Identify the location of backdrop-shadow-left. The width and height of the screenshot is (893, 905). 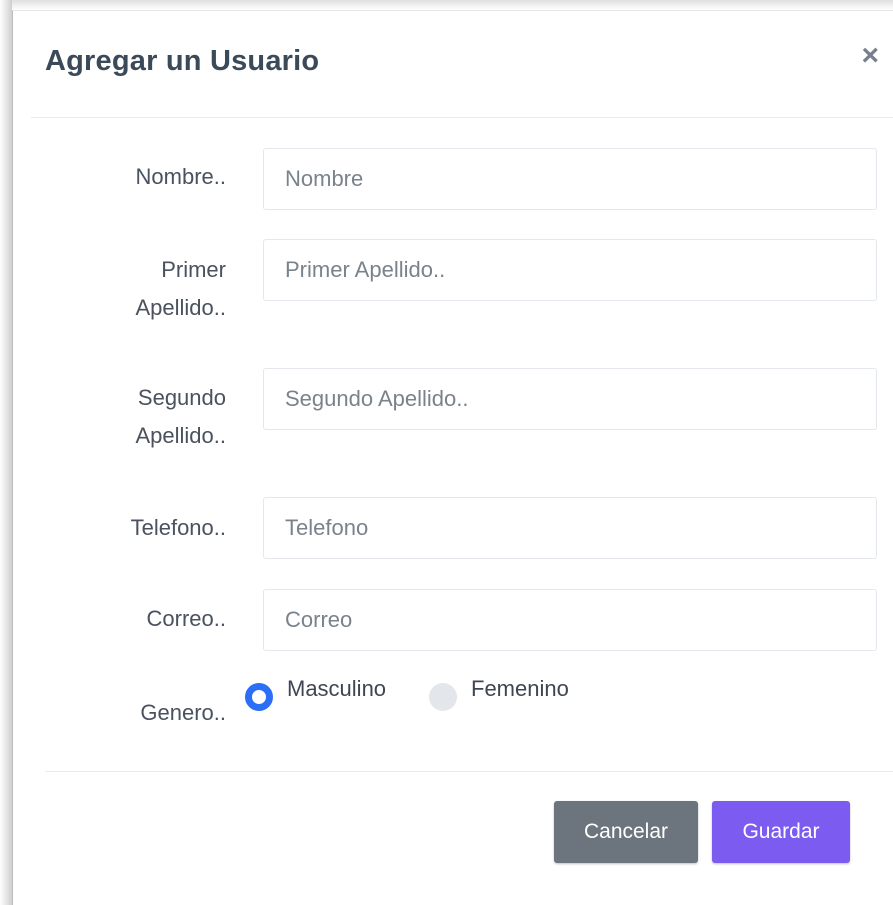
(6, 452).